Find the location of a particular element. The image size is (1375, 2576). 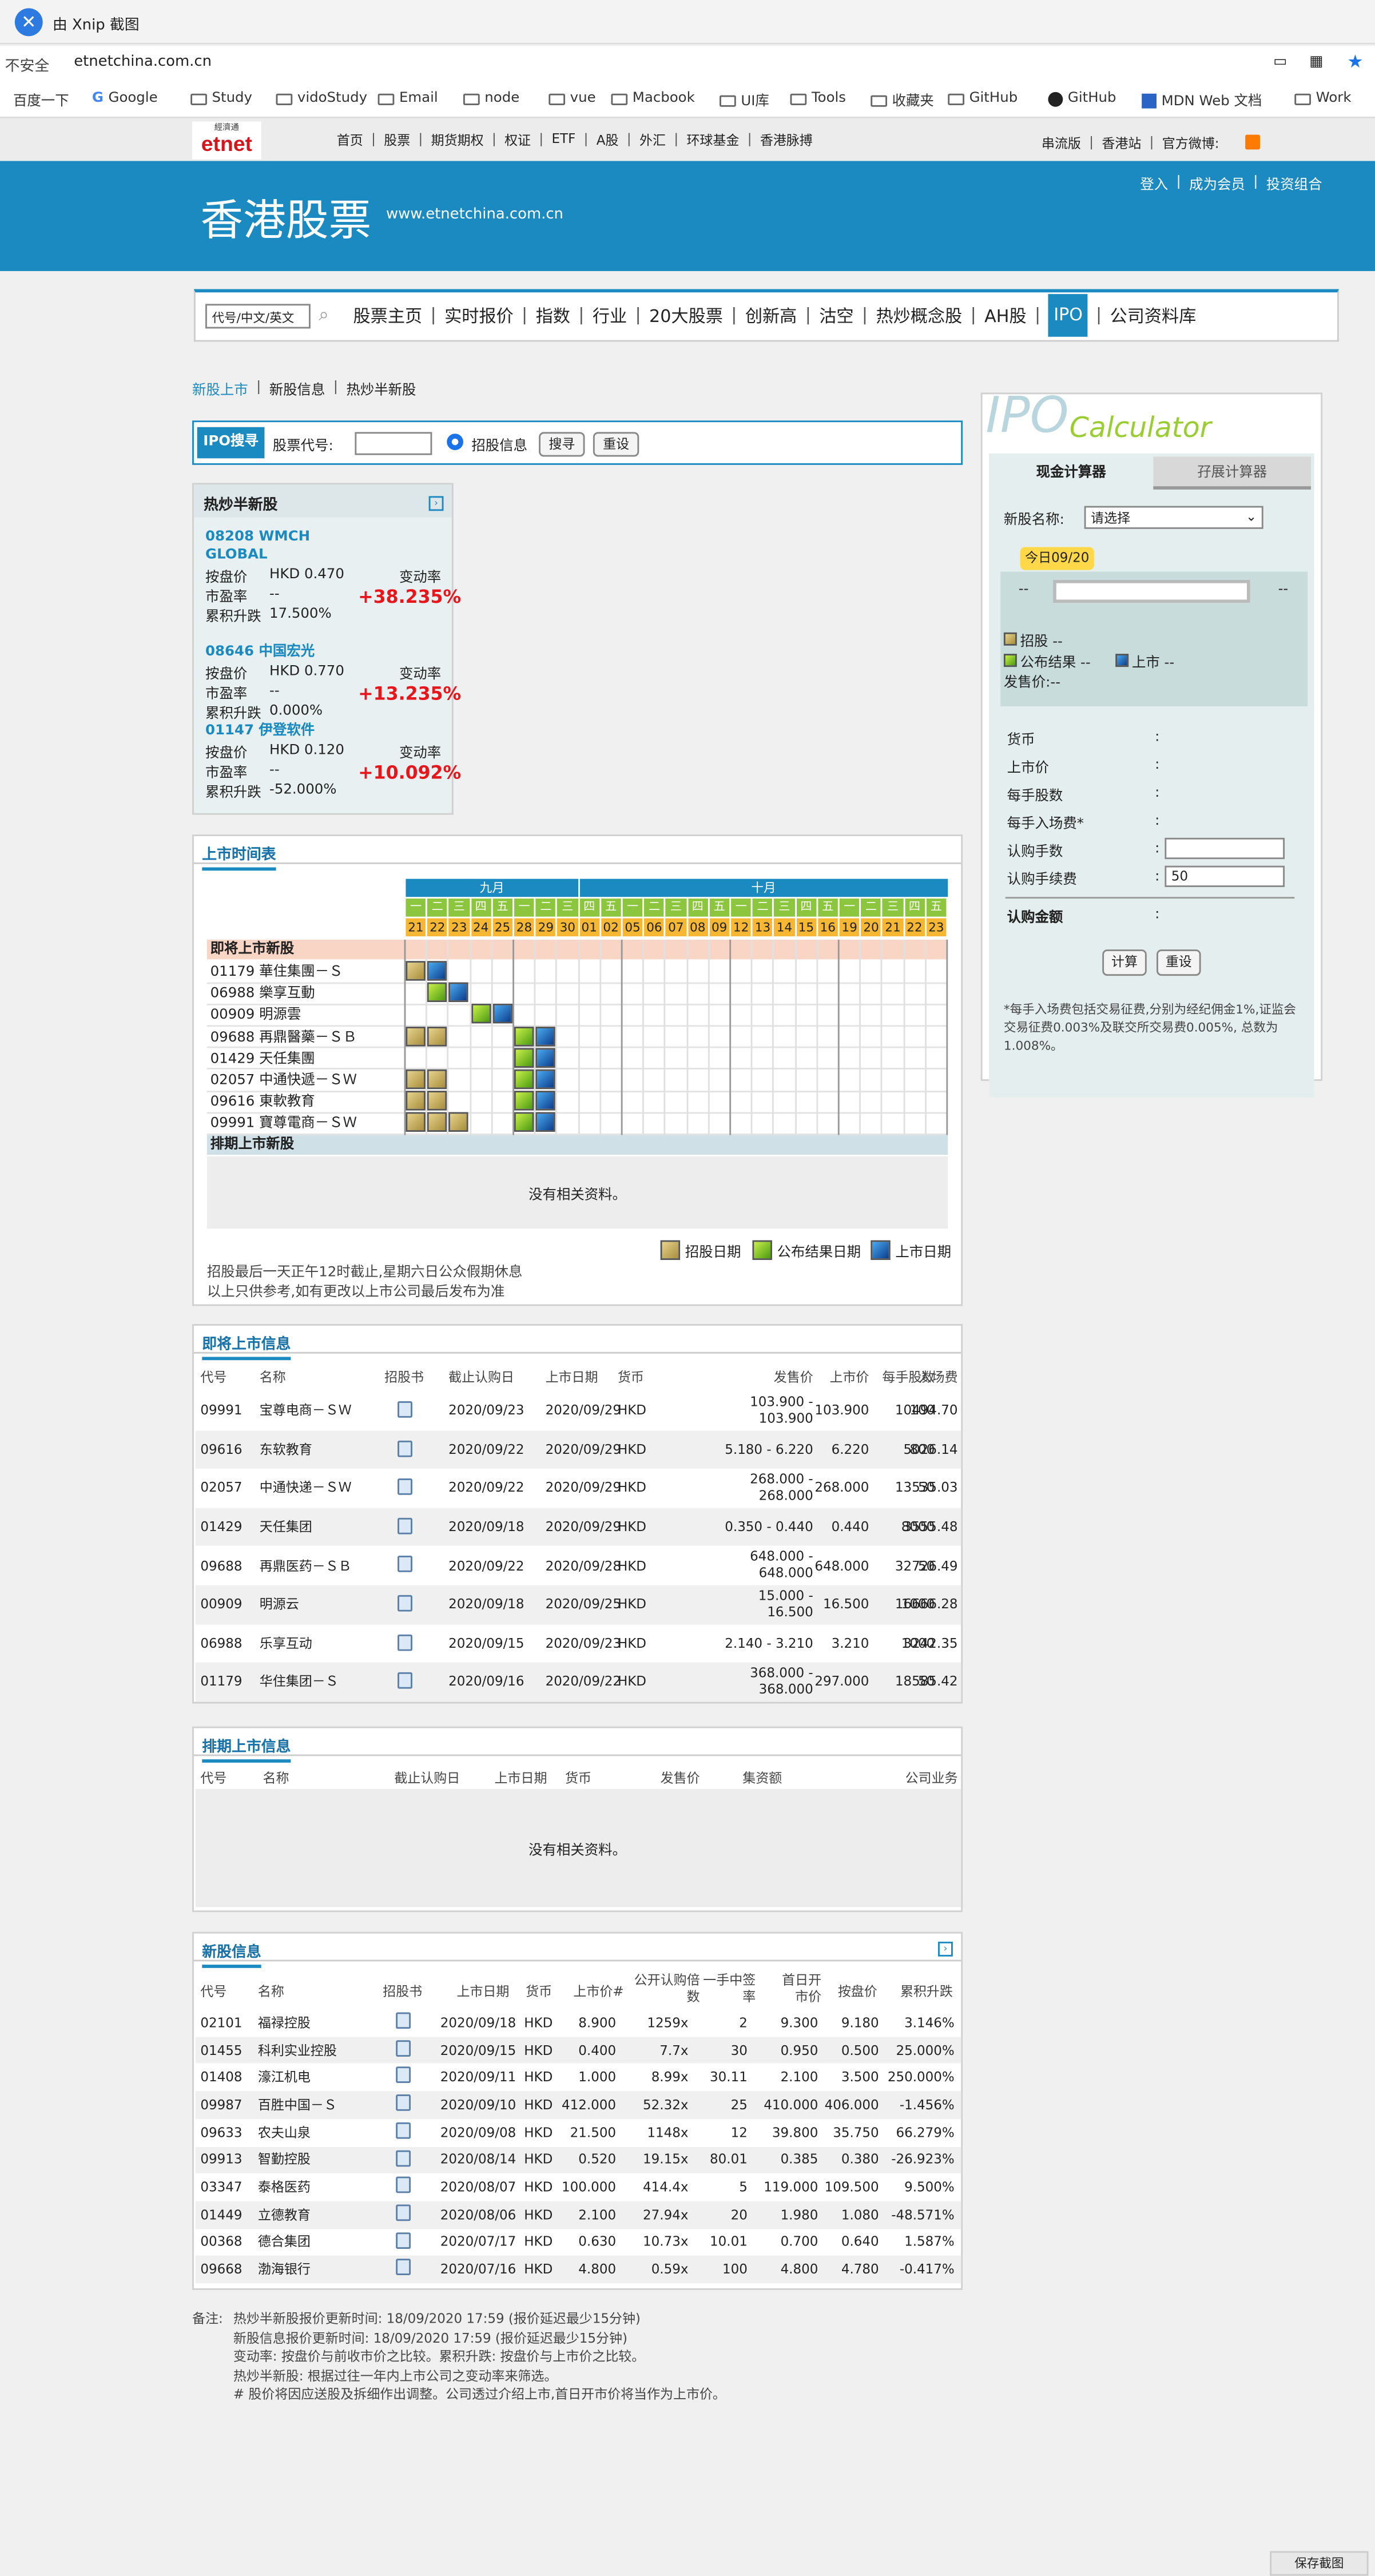

subnav-link: 新股信息 is located at coordinates (297, 389).